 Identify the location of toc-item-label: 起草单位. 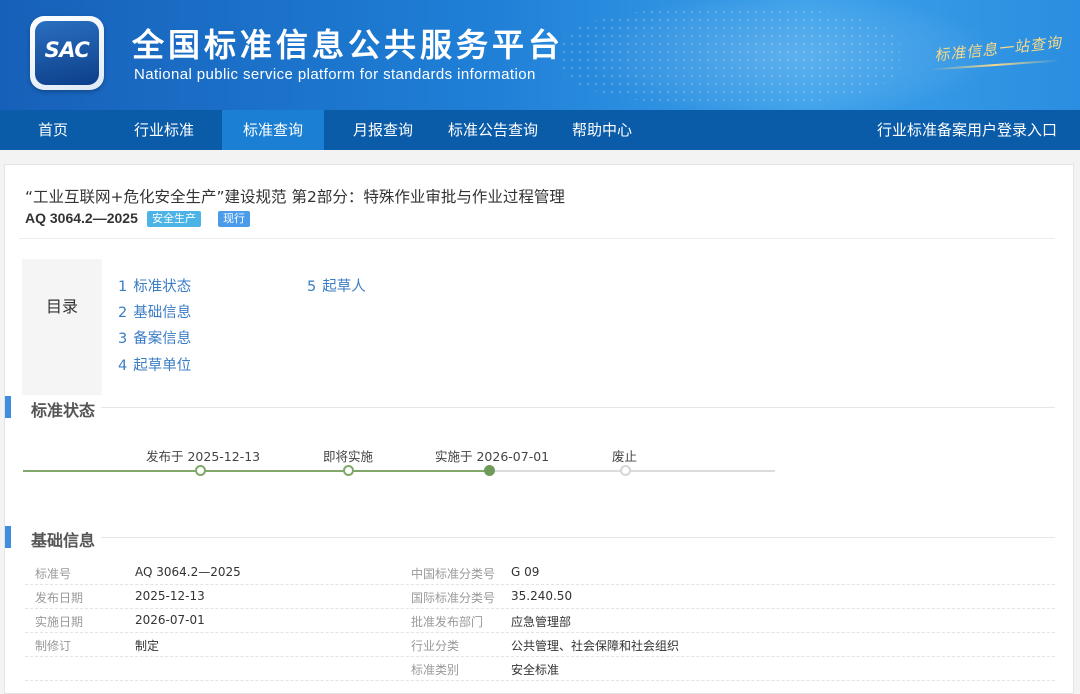
(162, 366).